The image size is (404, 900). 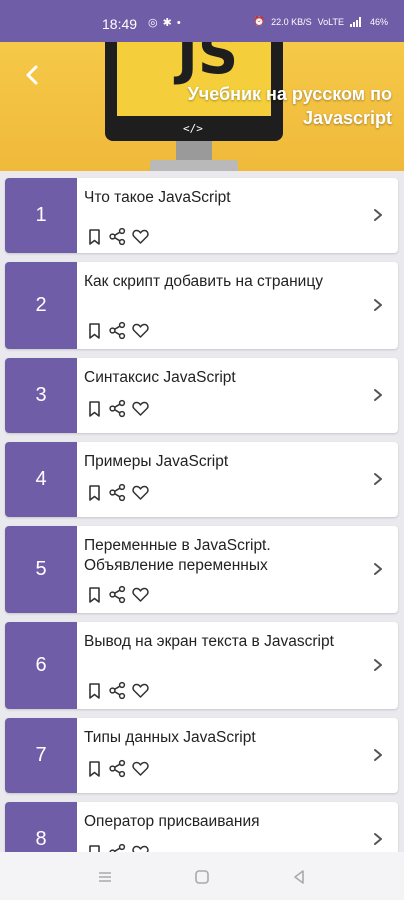 I want to click on lesson-number: 8, so click(x=41, y=827).